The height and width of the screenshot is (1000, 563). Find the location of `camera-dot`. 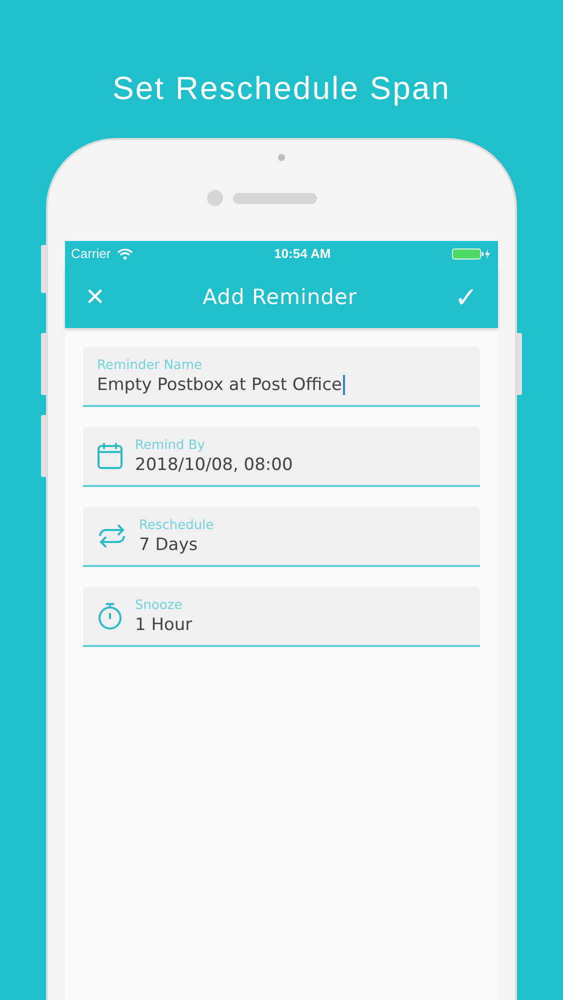

camera-dot is located at coordinates (281, 157).